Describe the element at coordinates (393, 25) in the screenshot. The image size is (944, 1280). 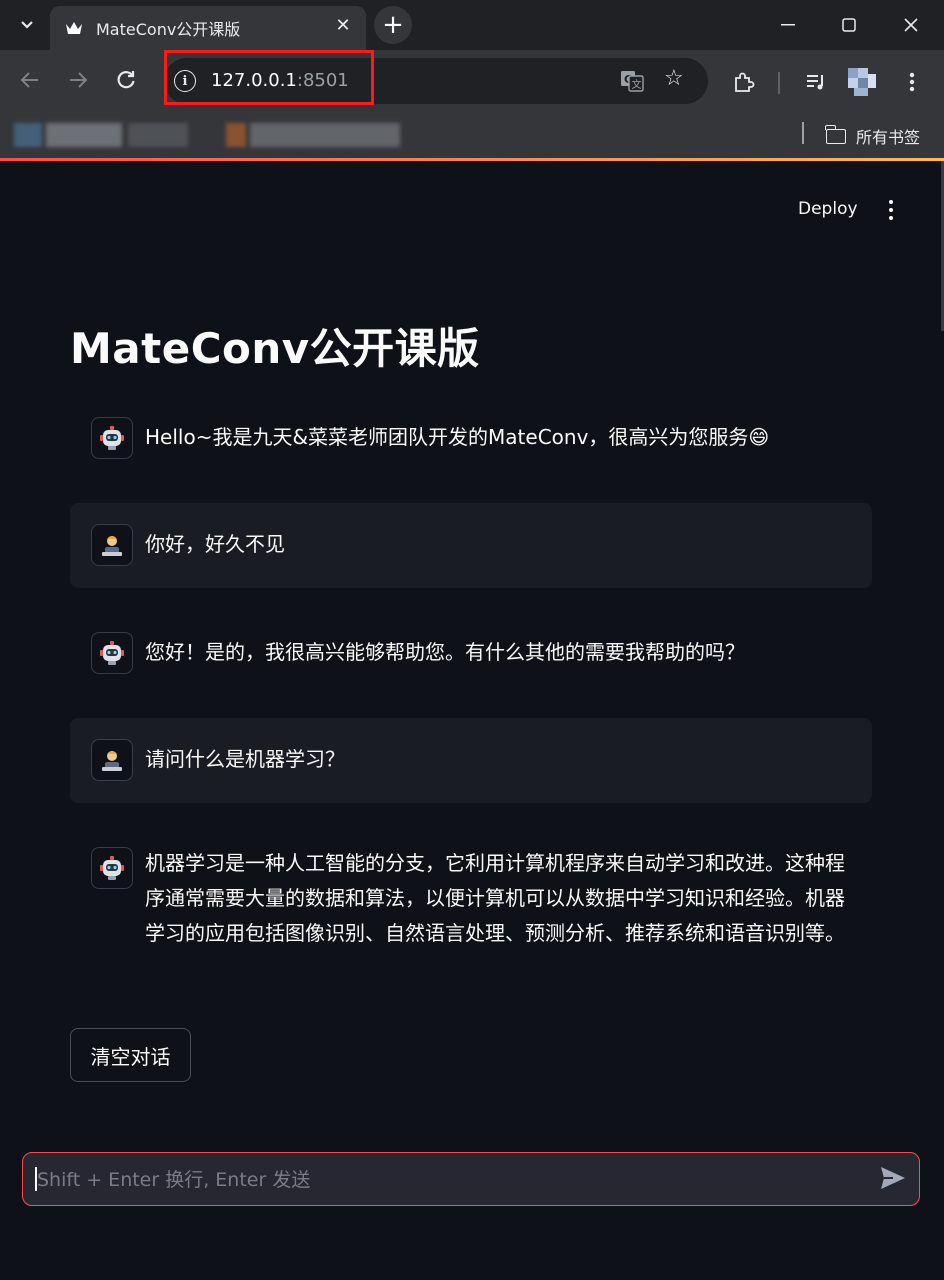
I see `plus-icon: +` at that location.